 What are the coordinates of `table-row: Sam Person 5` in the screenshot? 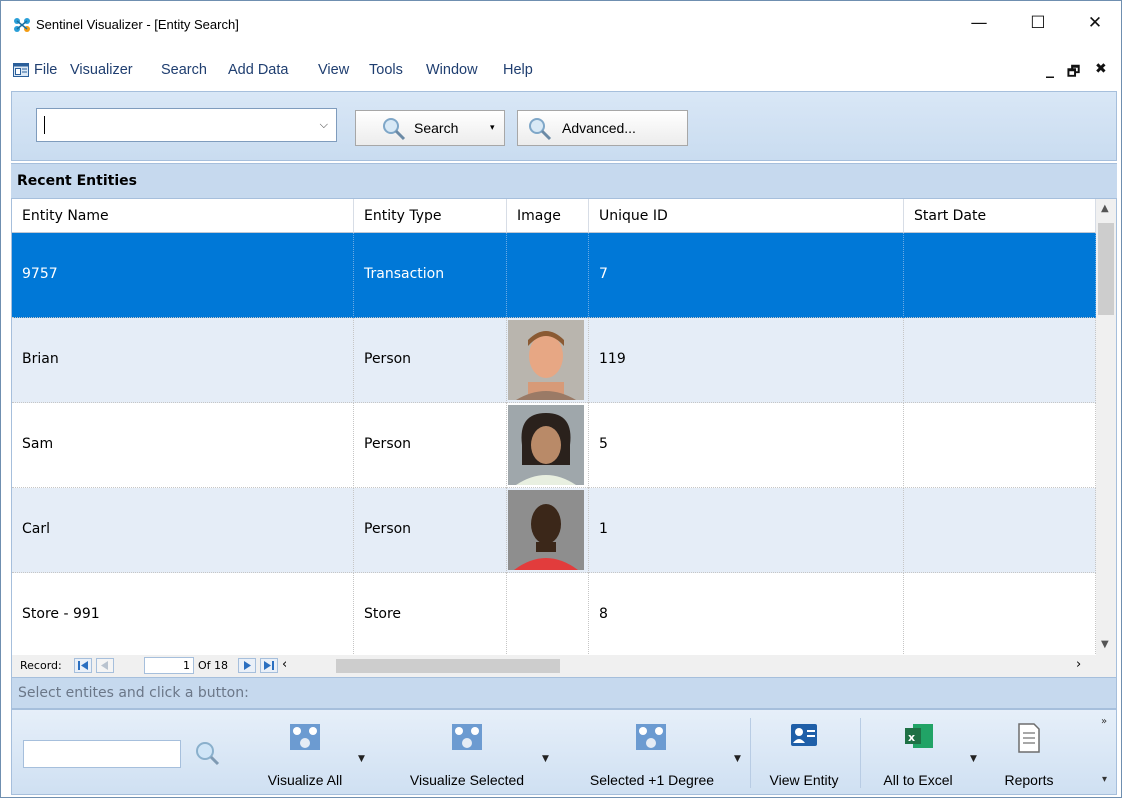 It's located at (554, 445).